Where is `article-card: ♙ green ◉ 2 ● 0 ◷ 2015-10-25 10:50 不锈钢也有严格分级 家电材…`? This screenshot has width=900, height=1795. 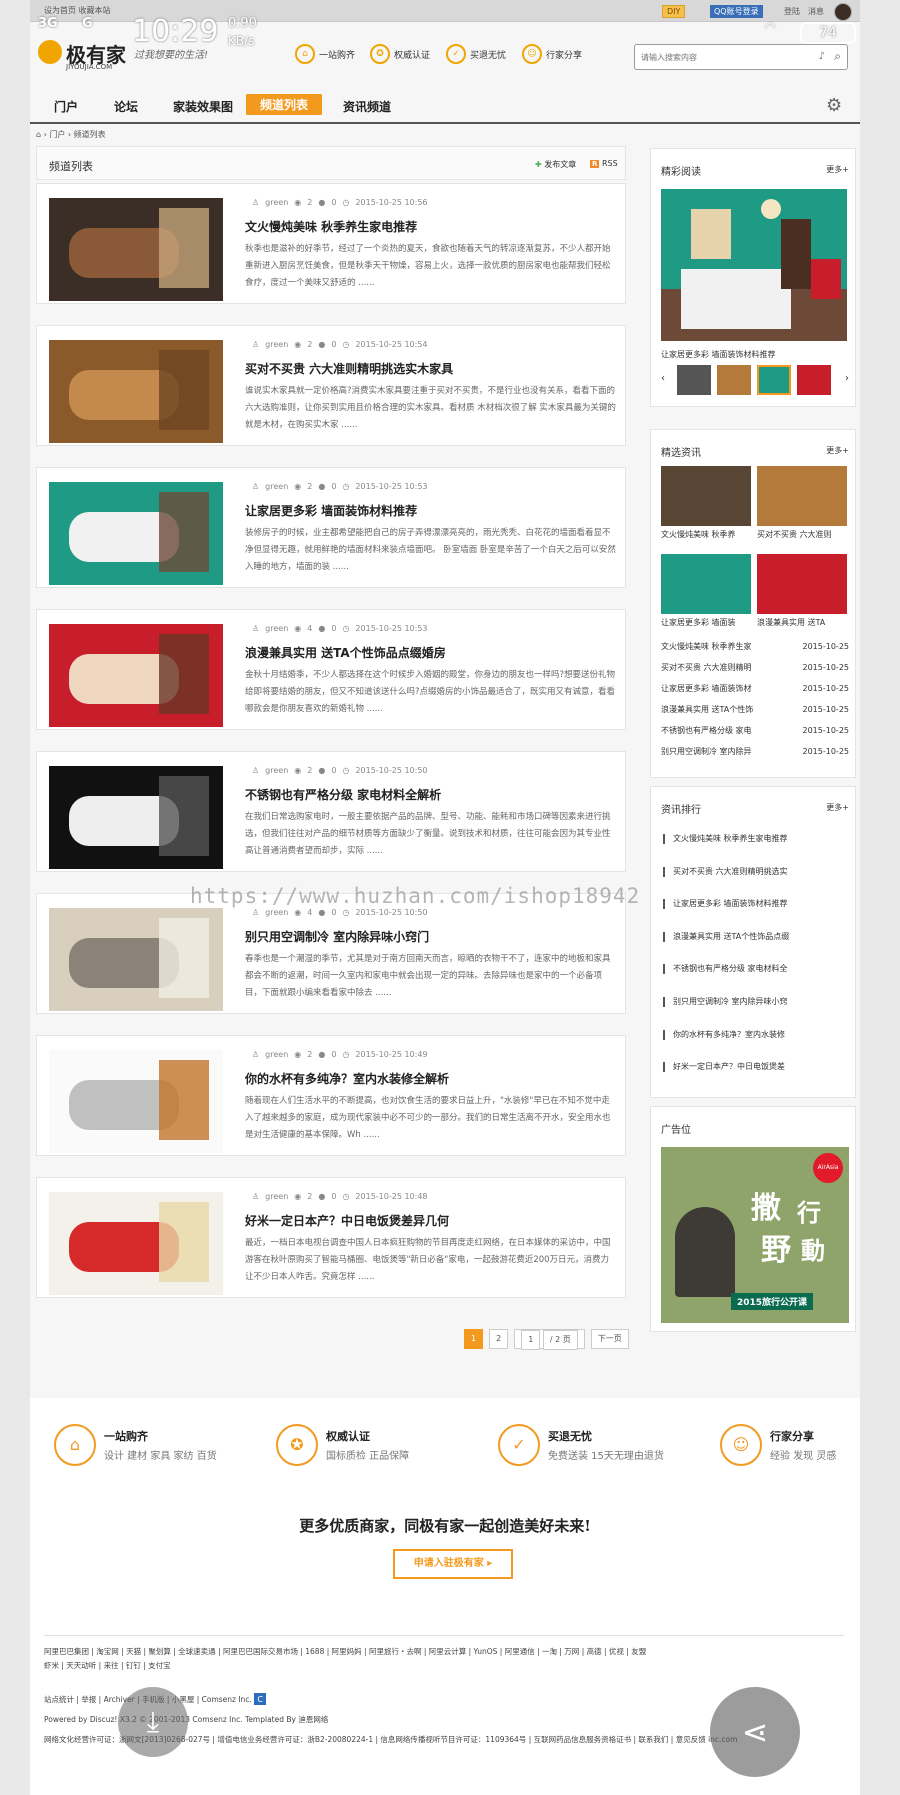 article-card: ♙ green ◉ 2 ● 0 ◷ 2015-10-25 10:50 不锈钢也有严格分级 家电材… is located at coordinates (331, 811).